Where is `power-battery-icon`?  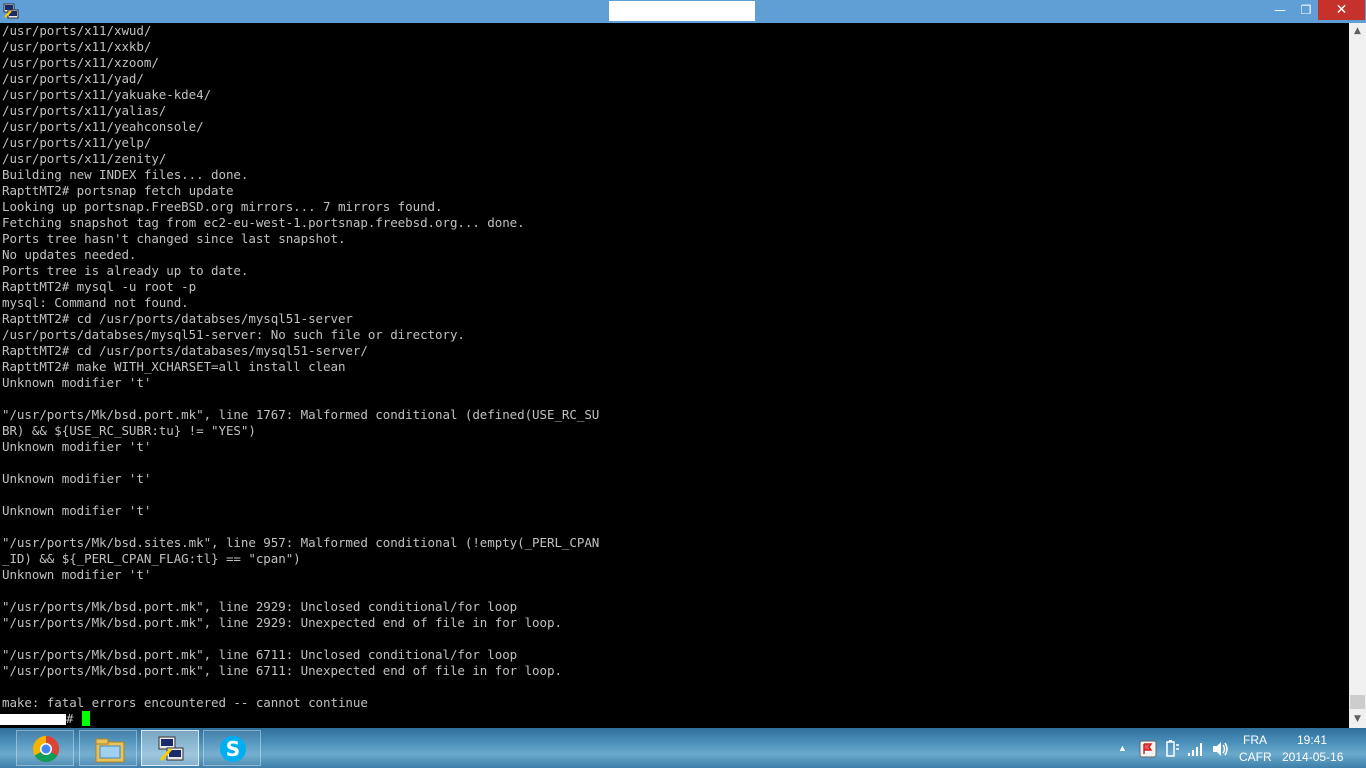
power-battery-icon is located at coordinates (1172, 749).